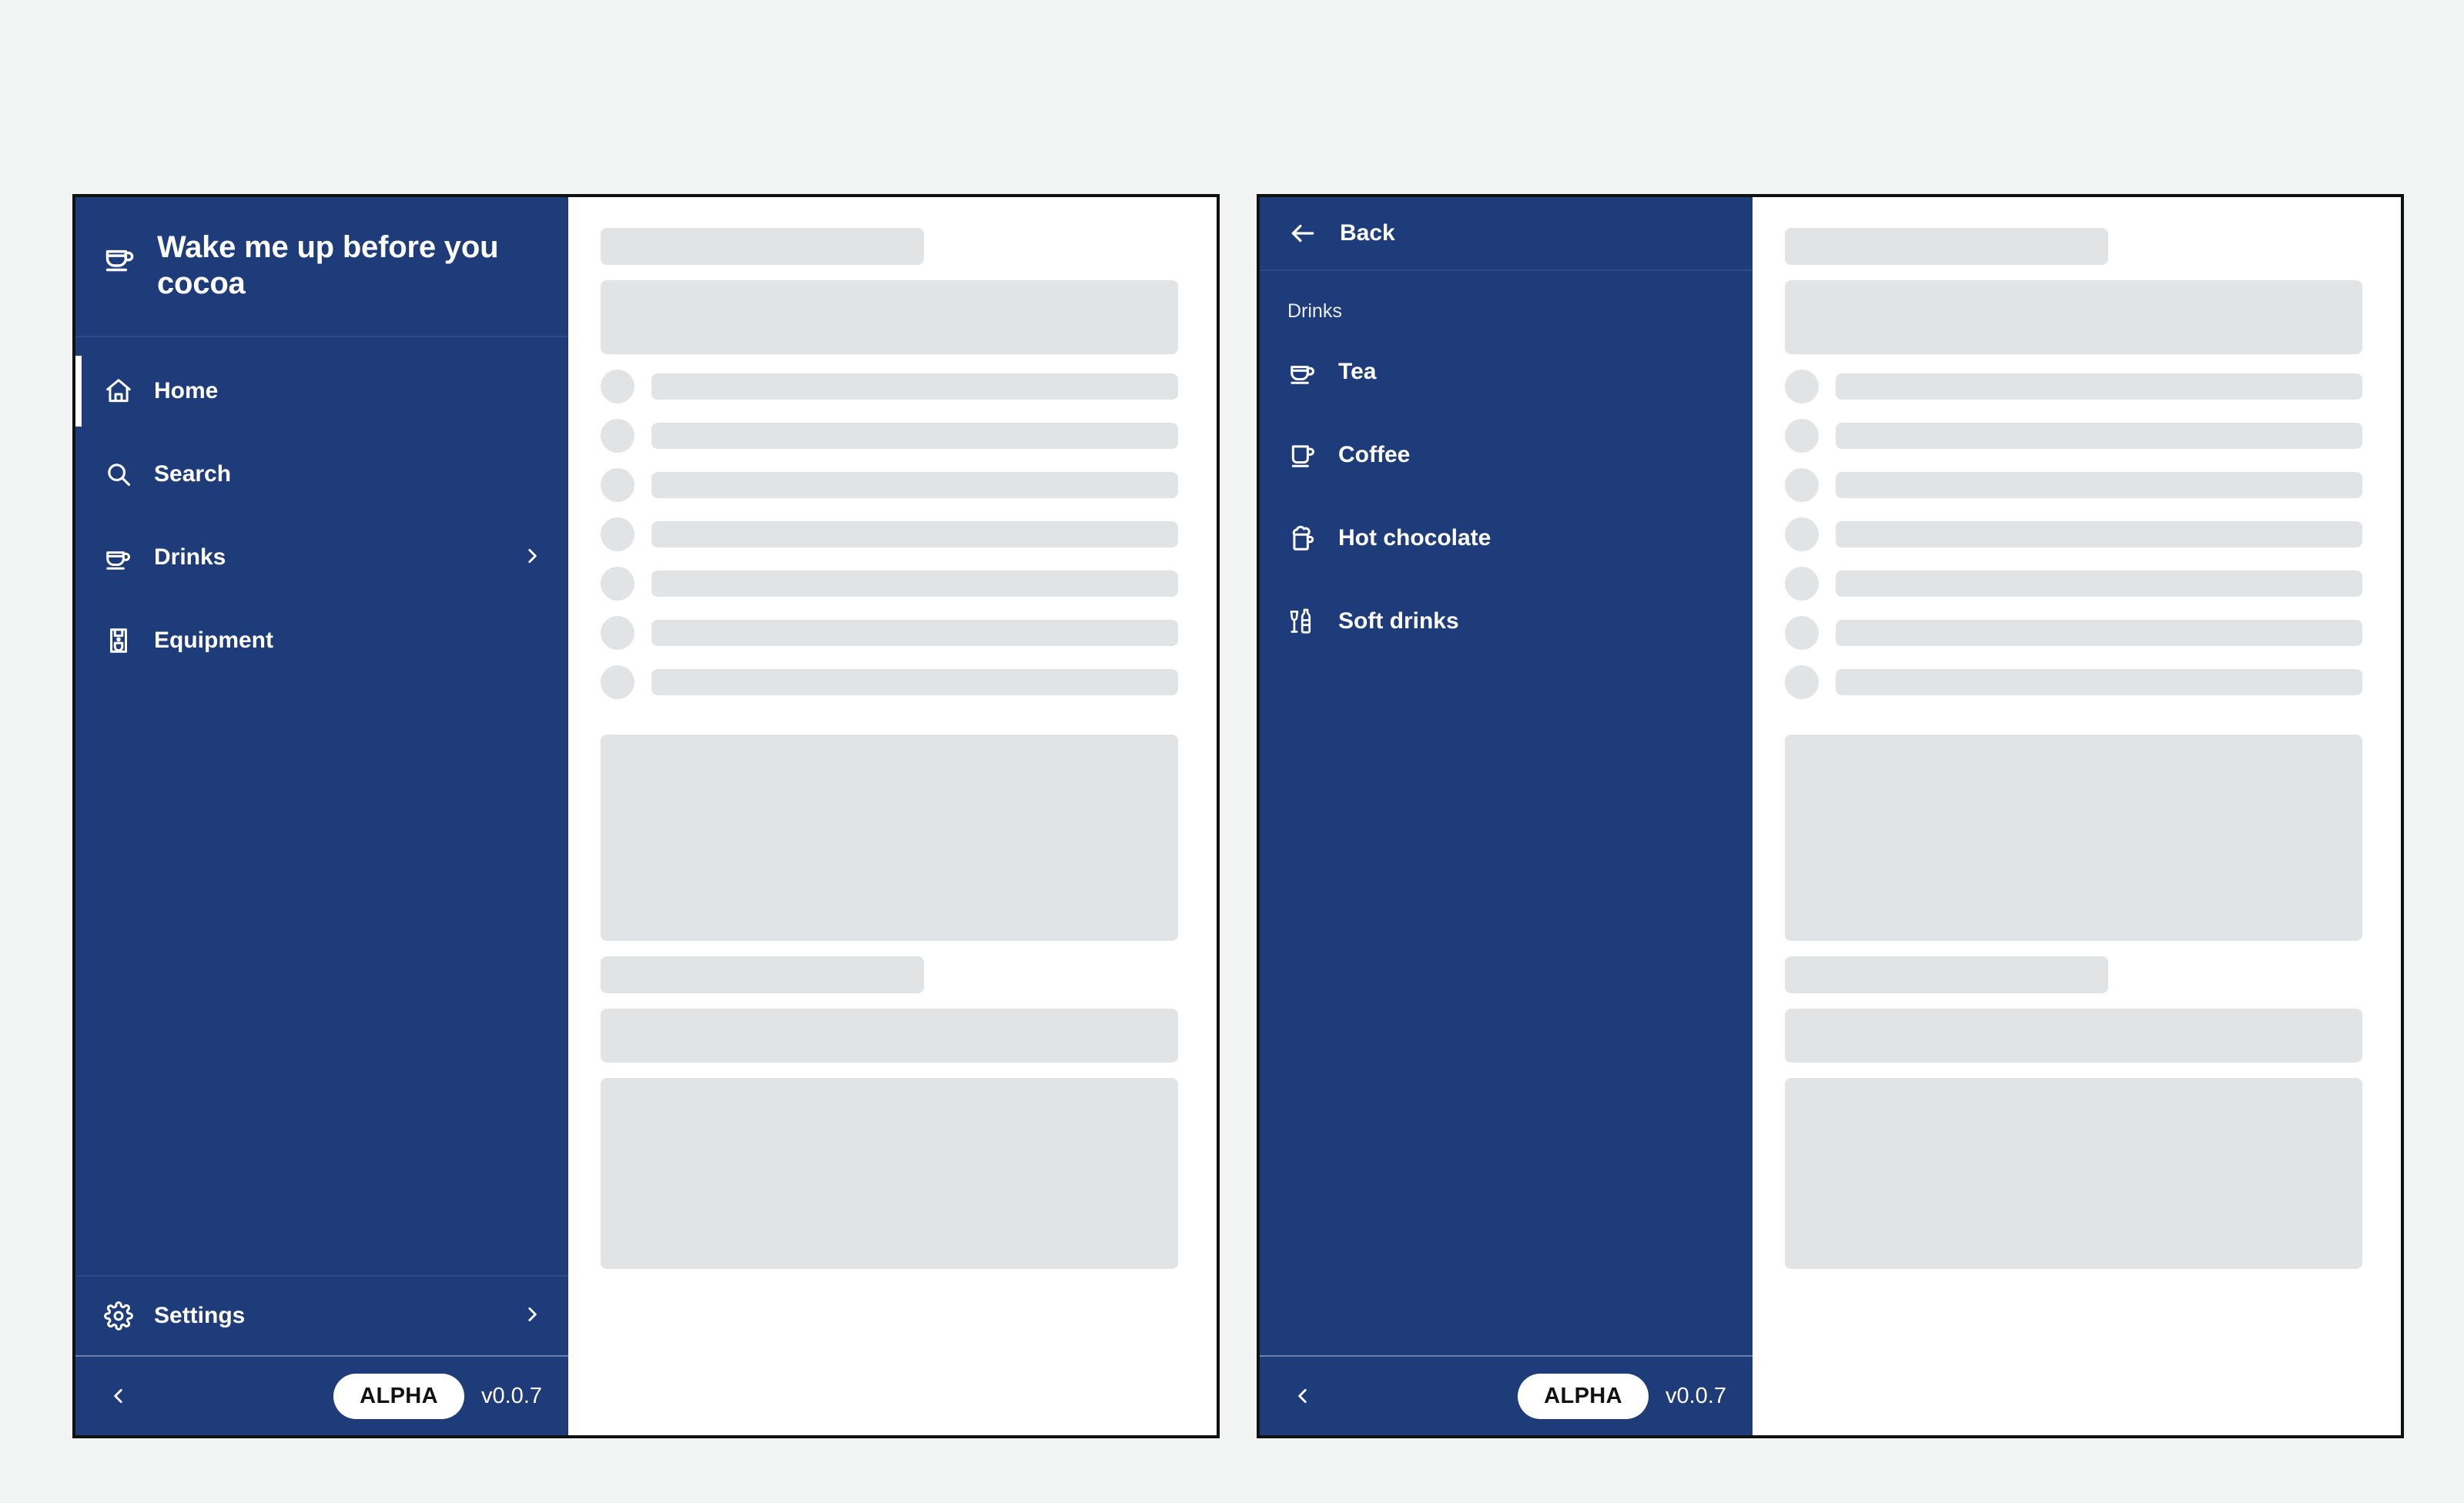 The image size is (2464, 1503). What do you see at coordinates (118, 1315) in the screenshot?
I see `gear-icon` at bounding box center [118, 1315].